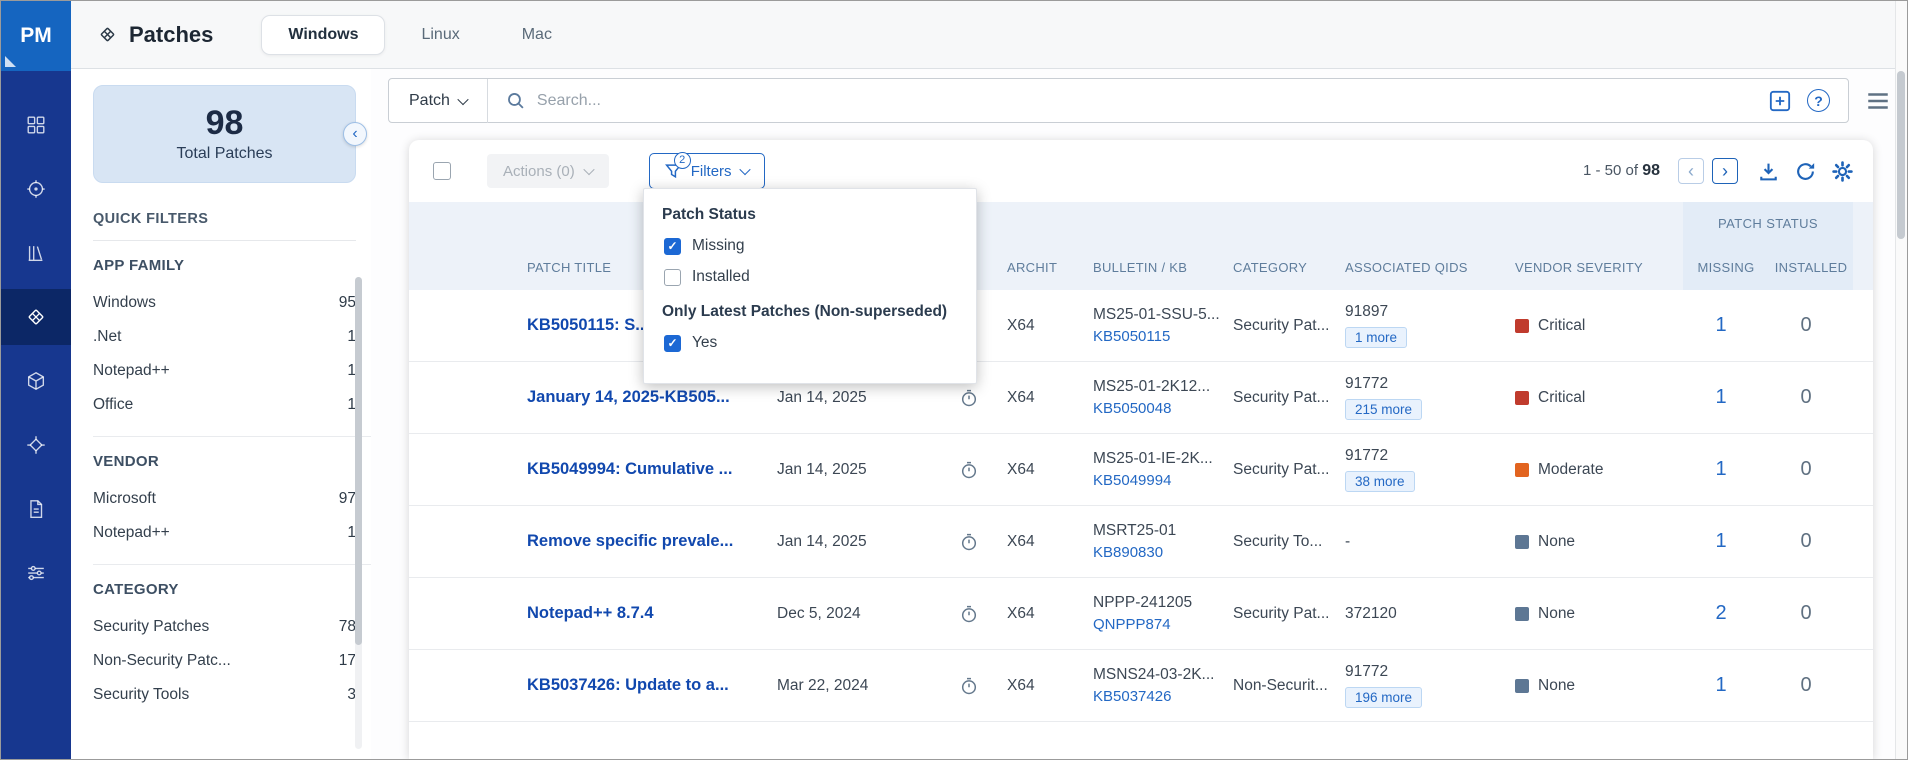 The width and height of the screenshot is (1908, 760). I want to click on missing-count: 2, so click(1726, 613).